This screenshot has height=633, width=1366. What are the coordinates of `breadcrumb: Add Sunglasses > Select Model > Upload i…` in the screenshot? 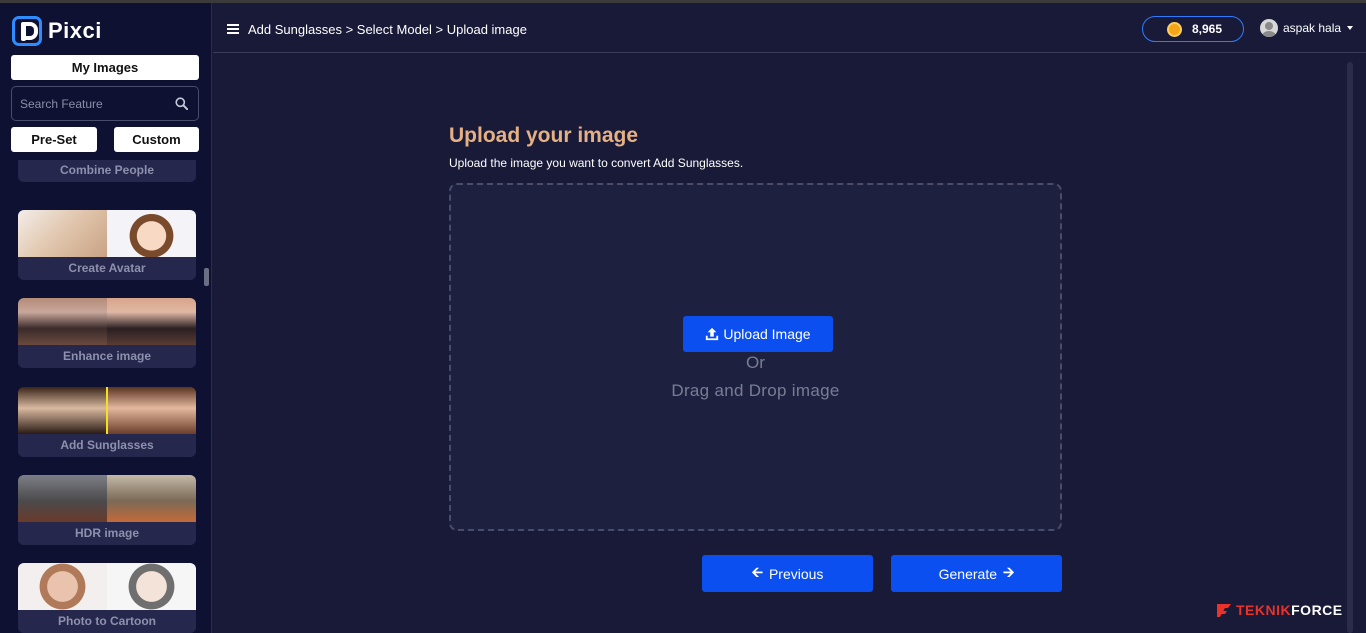 It's located at (387, 29).